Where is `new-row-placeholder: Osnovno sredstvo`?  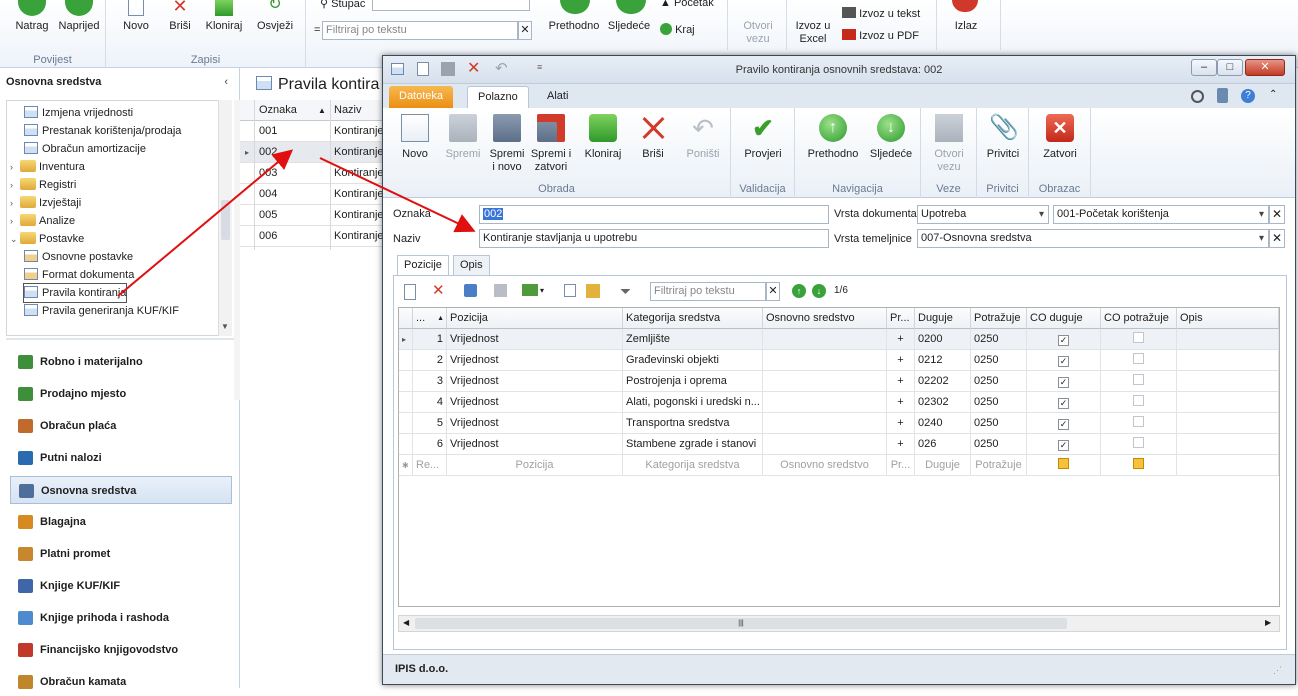 new-row-placeholder: Osnovno sredstvo is located at coordinates (825, 465).